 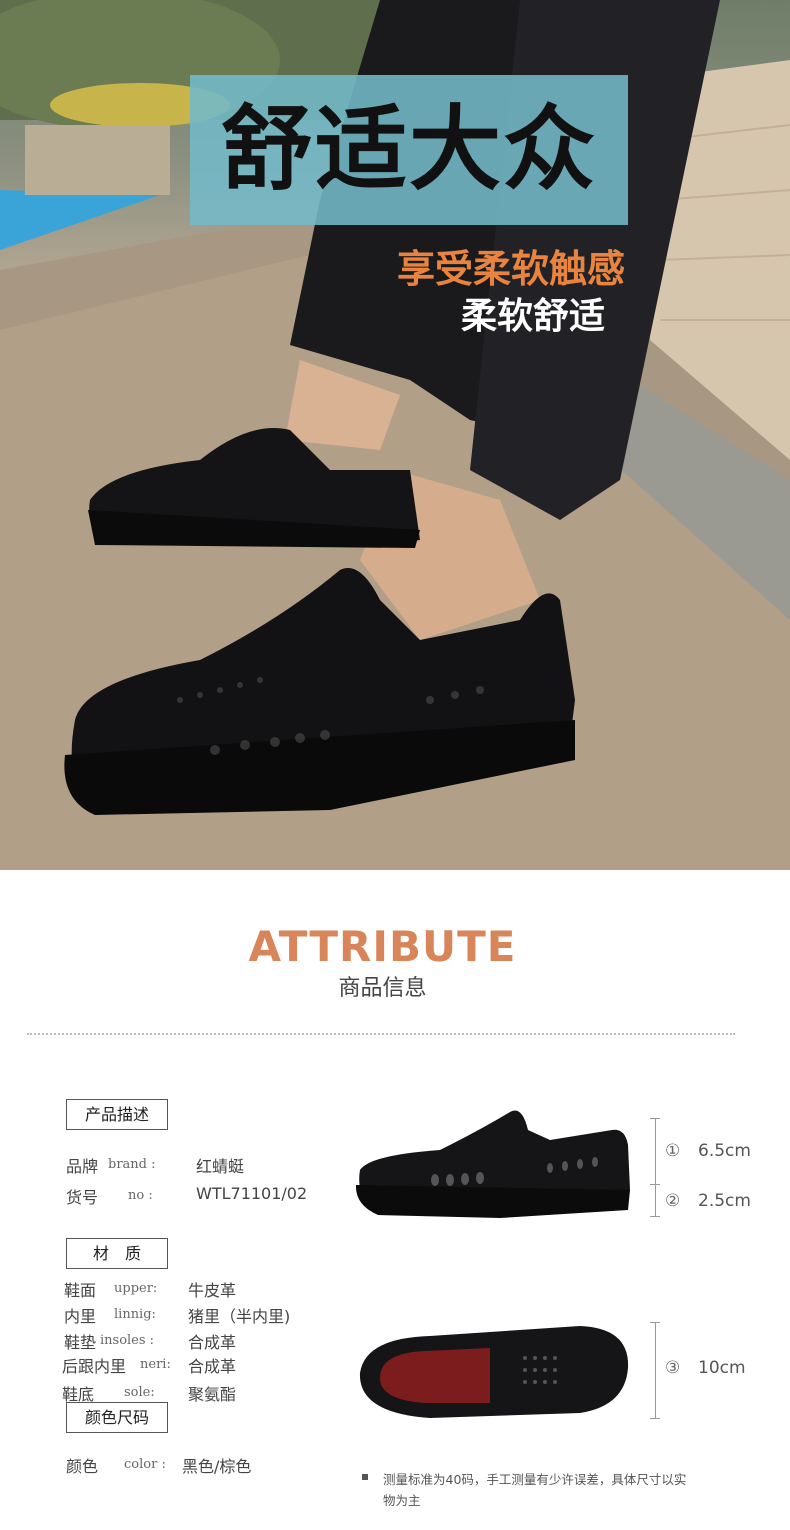 What do you see at coordinates (212, 1394) in the screenshot?
I see `sole-value: 聚氨酯` at bounding box center [212, 1394].